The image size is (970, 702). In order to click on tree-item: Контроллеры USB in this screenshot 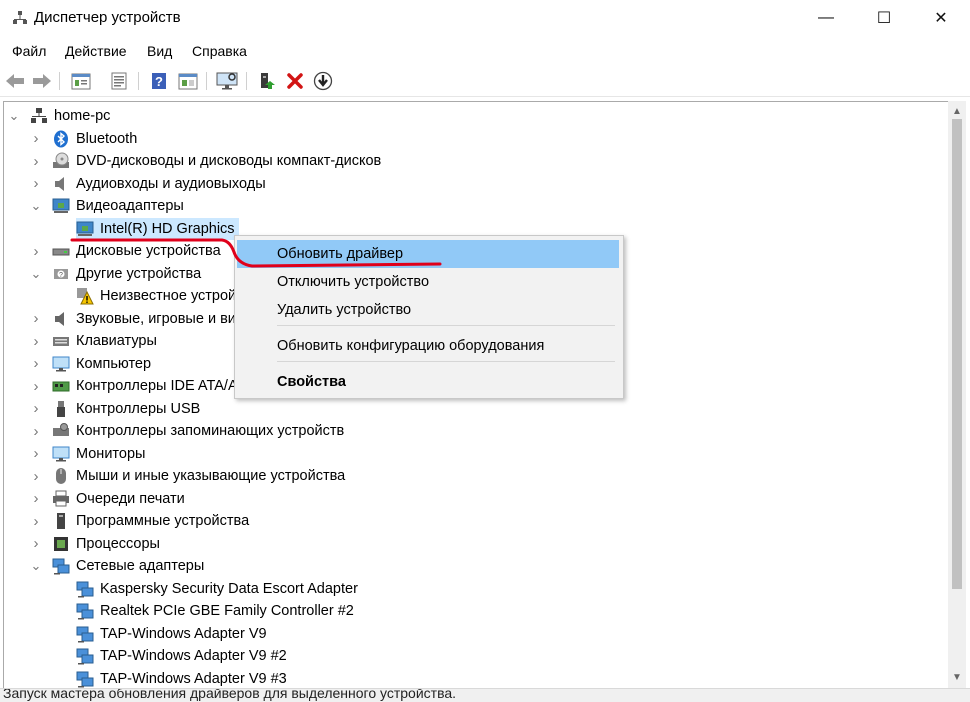, I will do `click(126, 409)`.